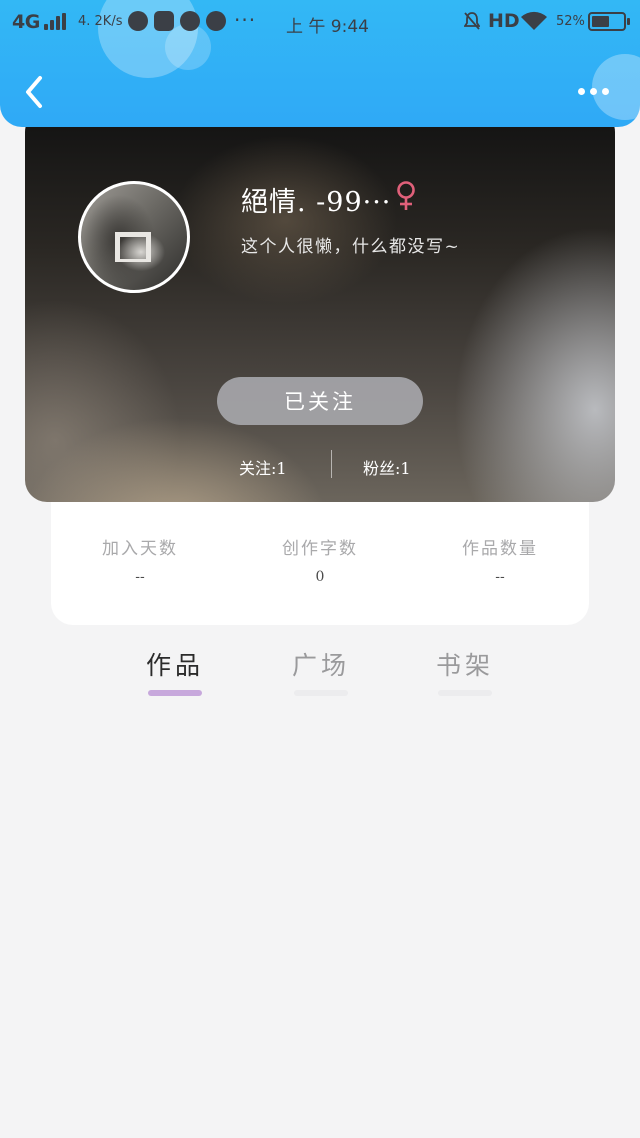 This screenshot has width=640, height=1138. Describe the element at coordinates (320, 665) in the screenshot. I see `tab-label: 广场` at that location.